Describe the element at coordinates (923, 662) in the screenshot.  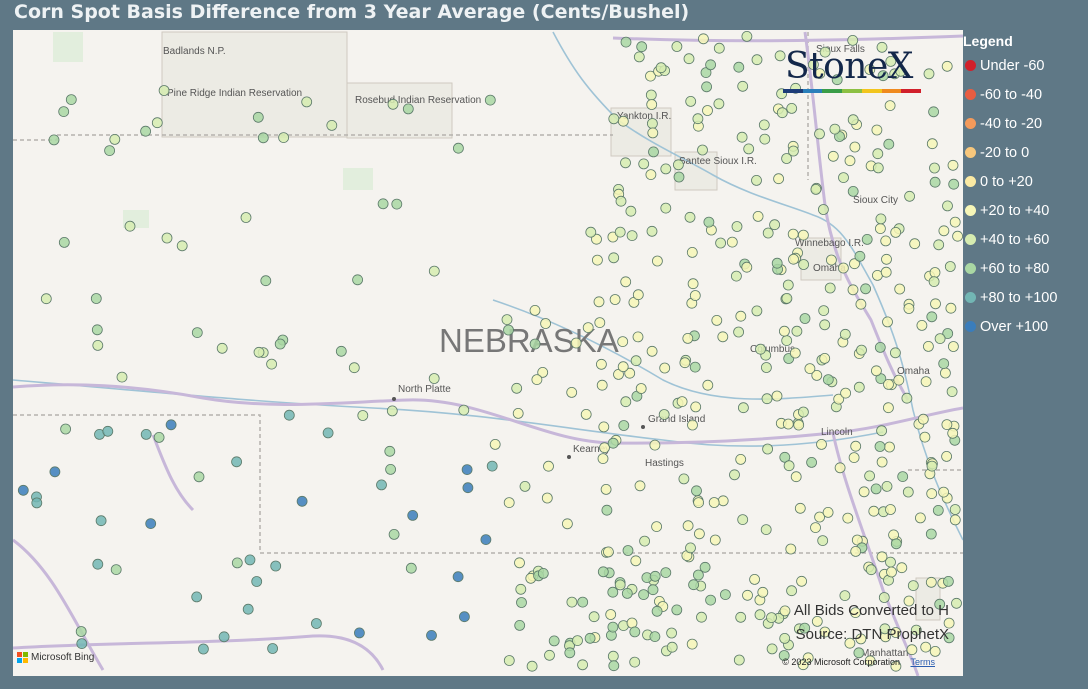
I see `terms-link: Terms` at that location.